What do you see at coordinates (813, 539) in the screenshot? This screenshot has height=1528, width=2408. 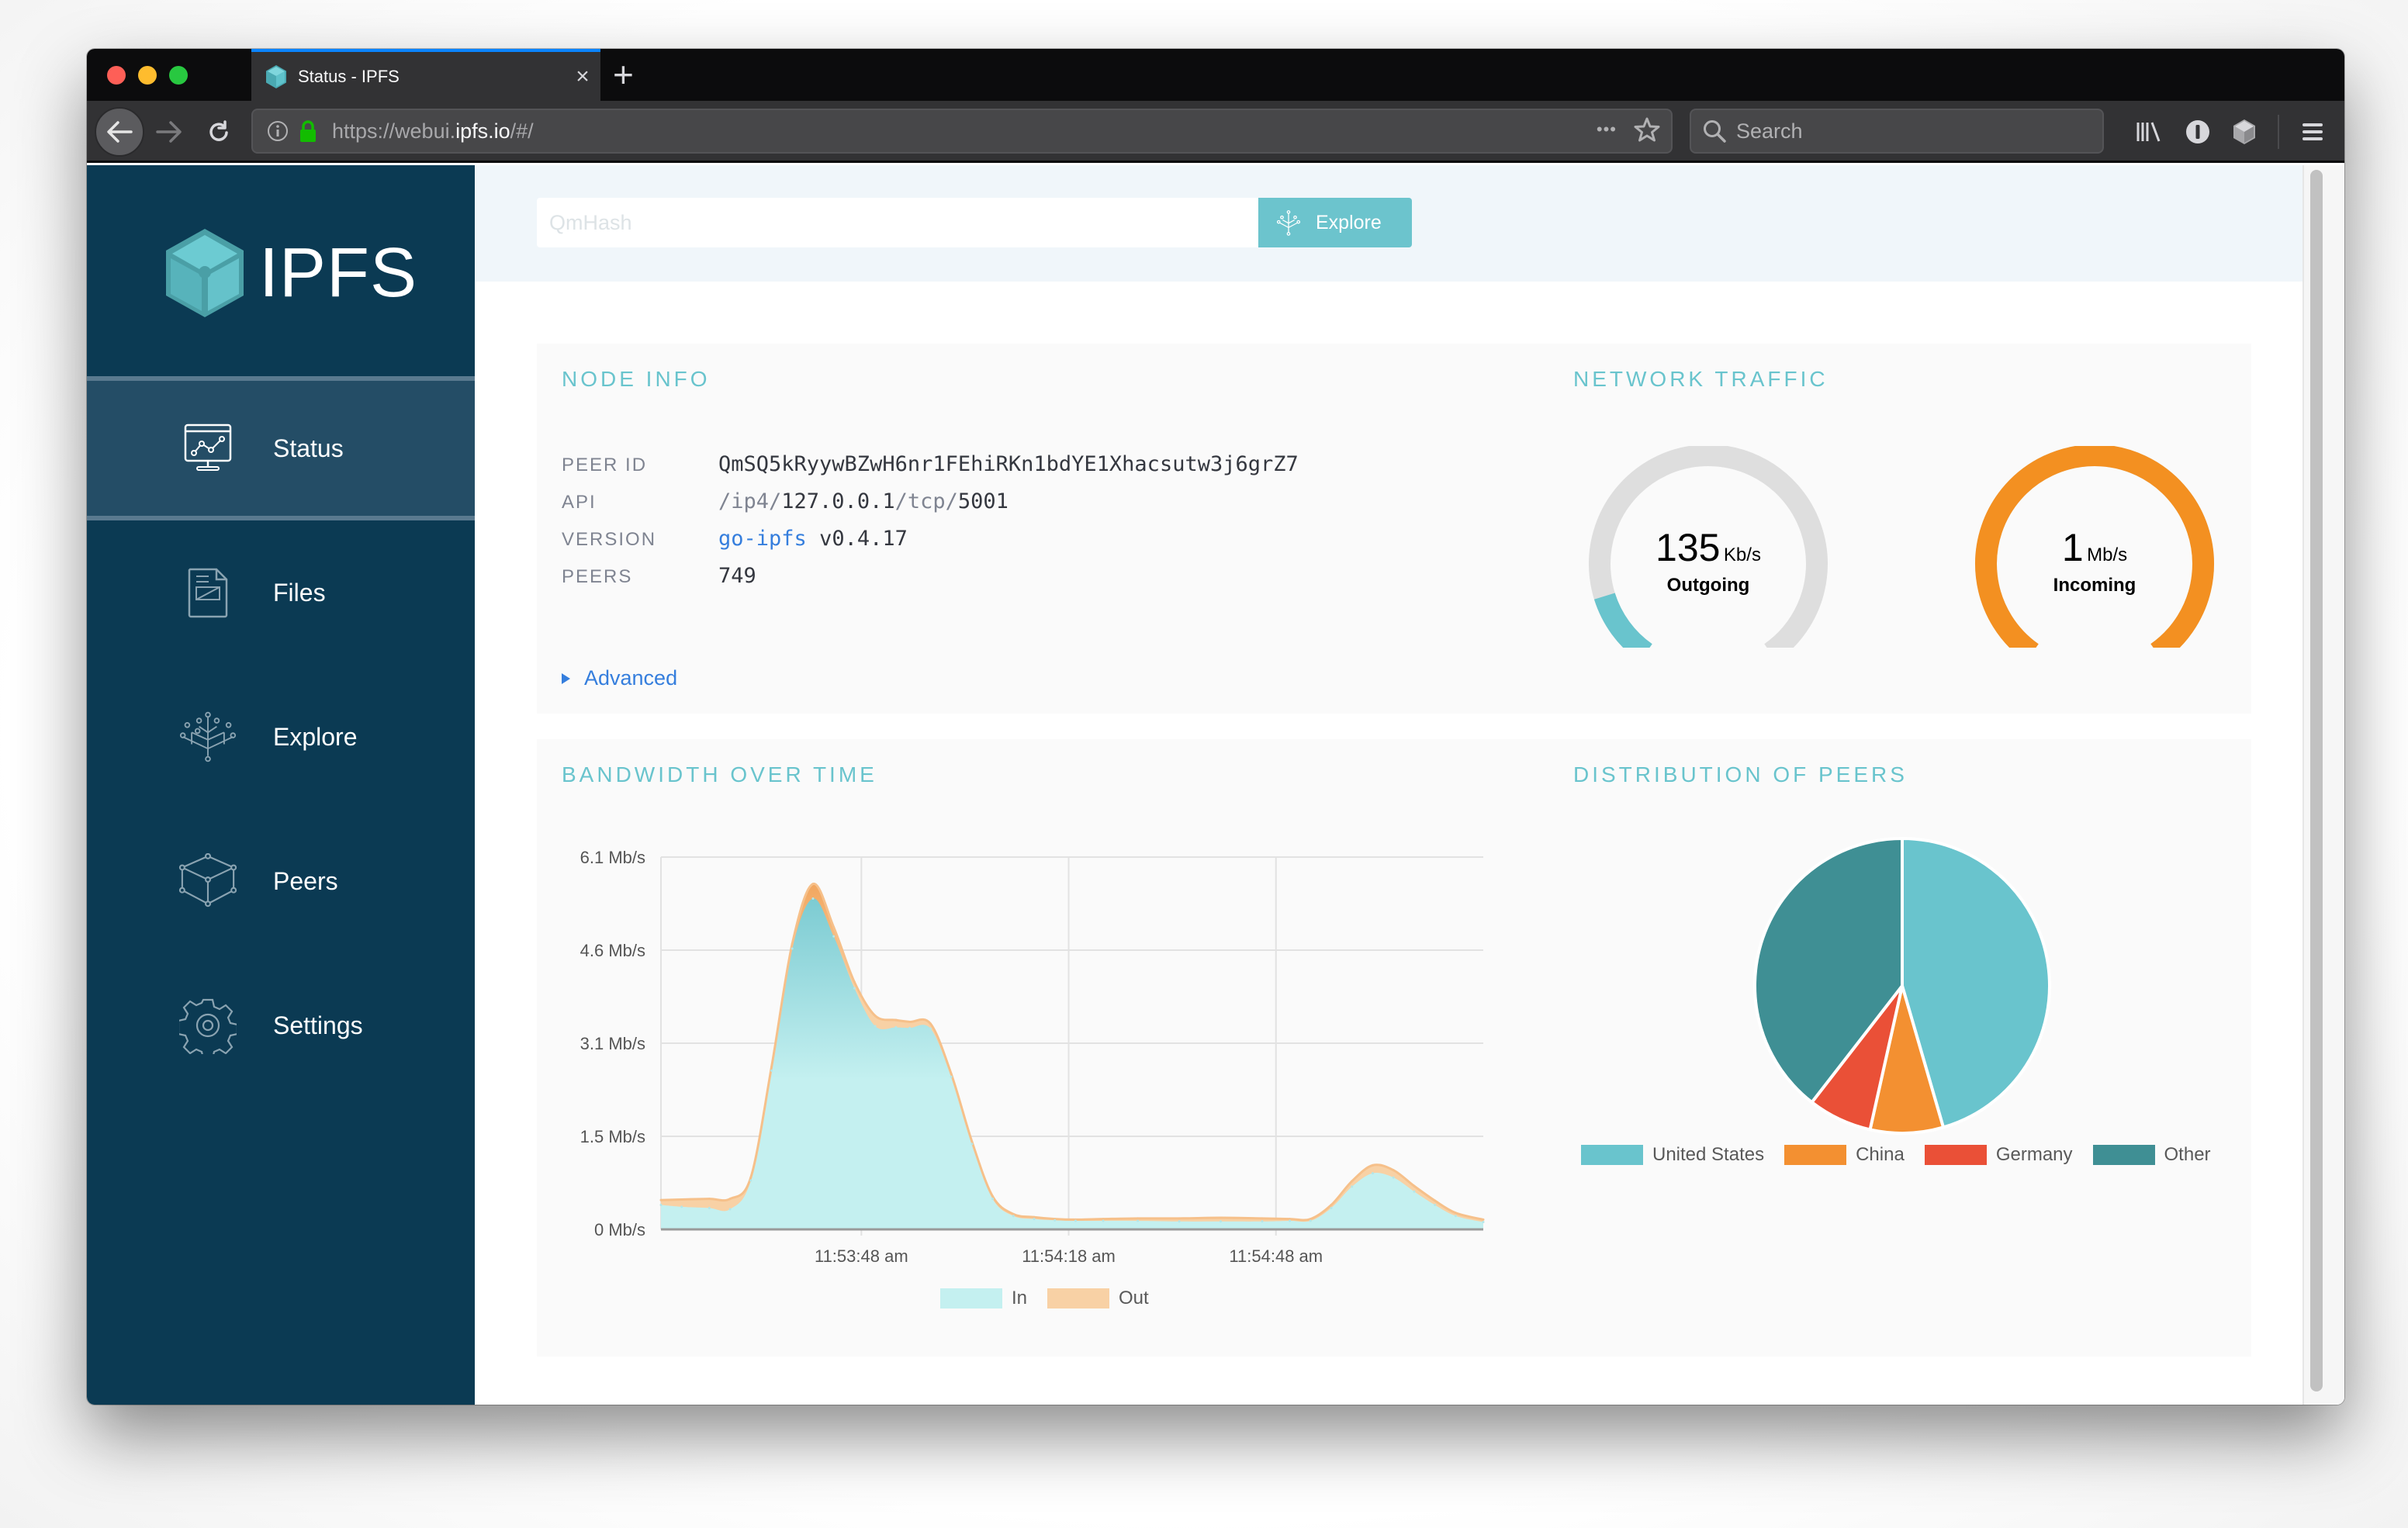 I see `version-value: go-ipfs v0.4.17` at bounding box center [813, 539].